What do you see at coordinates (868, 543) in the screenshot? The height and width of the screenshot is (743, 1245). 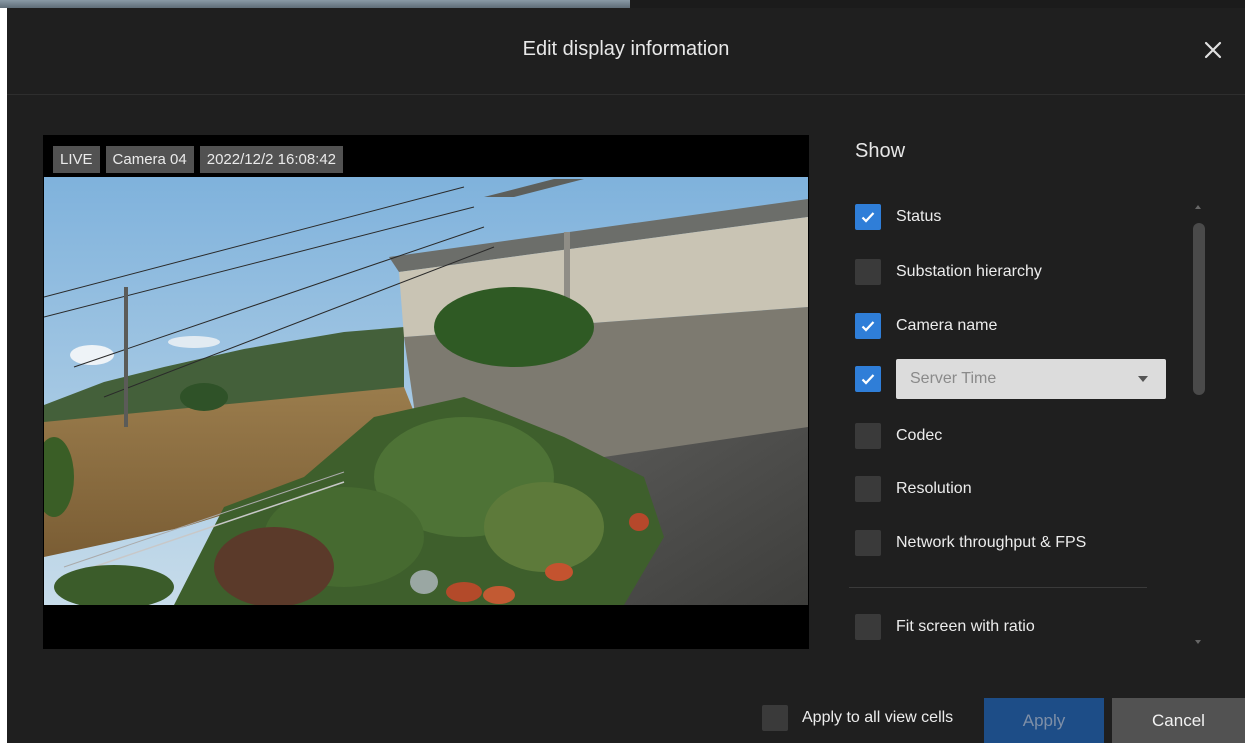 I see `network-throughput-checkbox` at bounding box center [868, 543].